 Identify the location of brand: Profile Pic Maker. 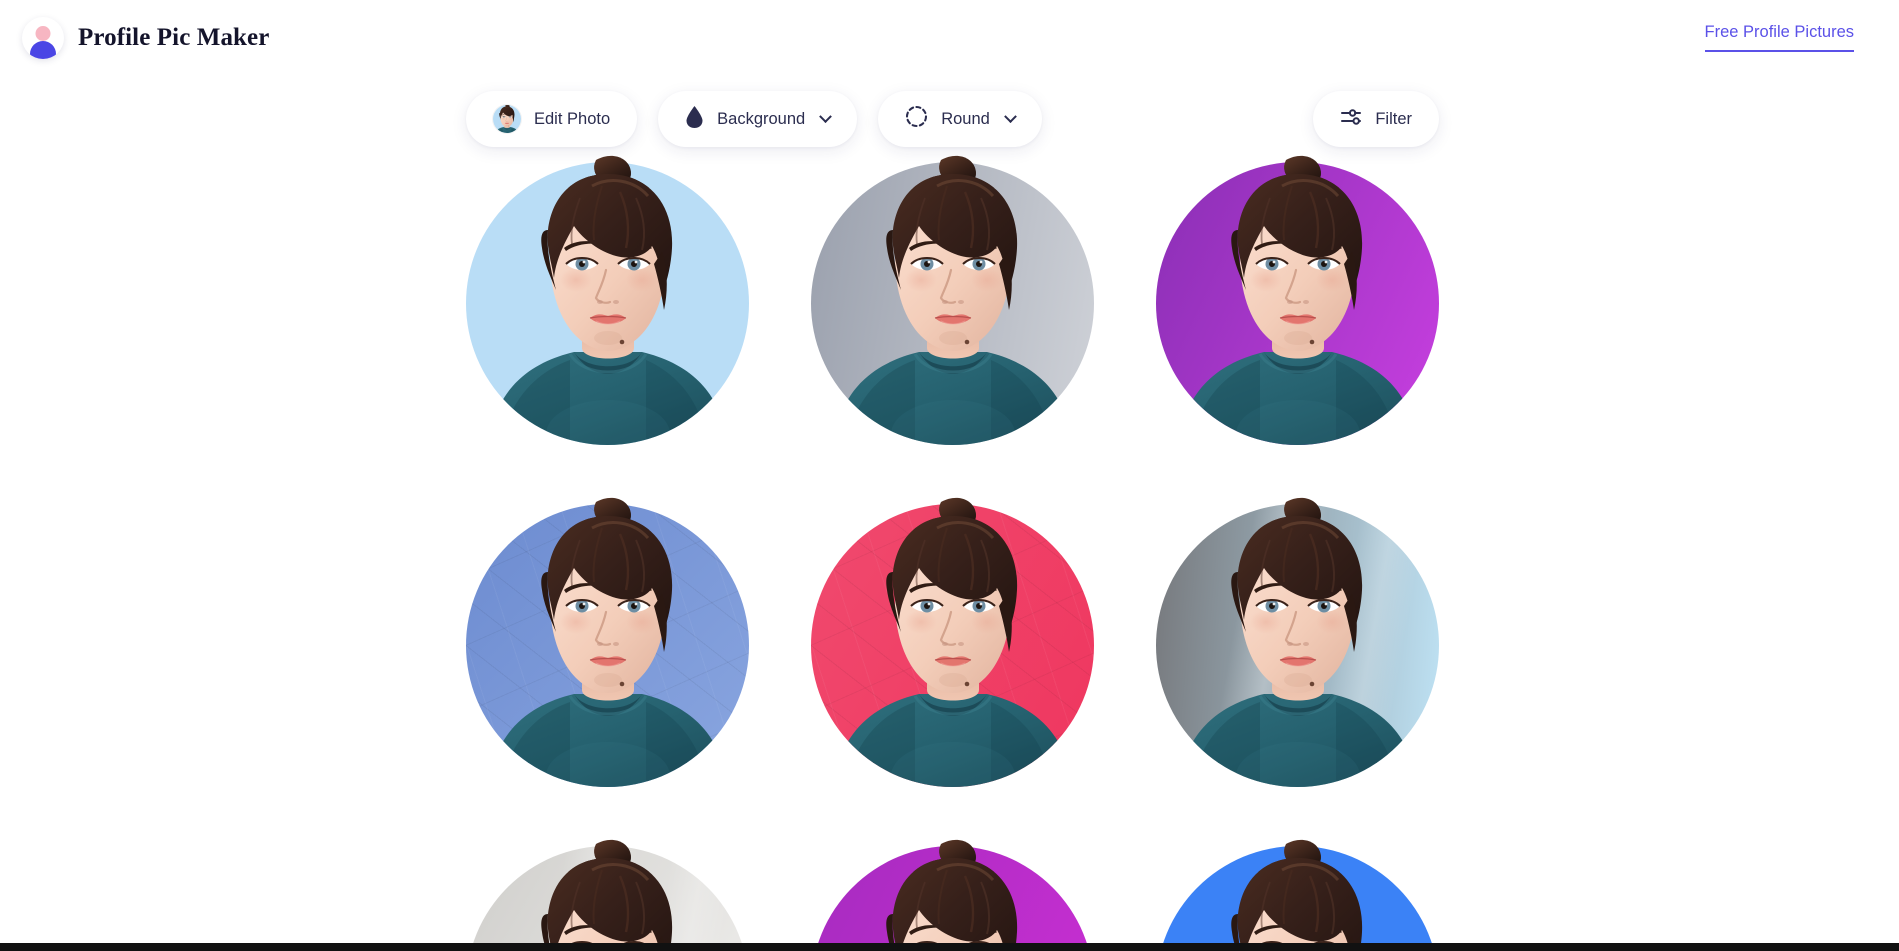
(145, 38).